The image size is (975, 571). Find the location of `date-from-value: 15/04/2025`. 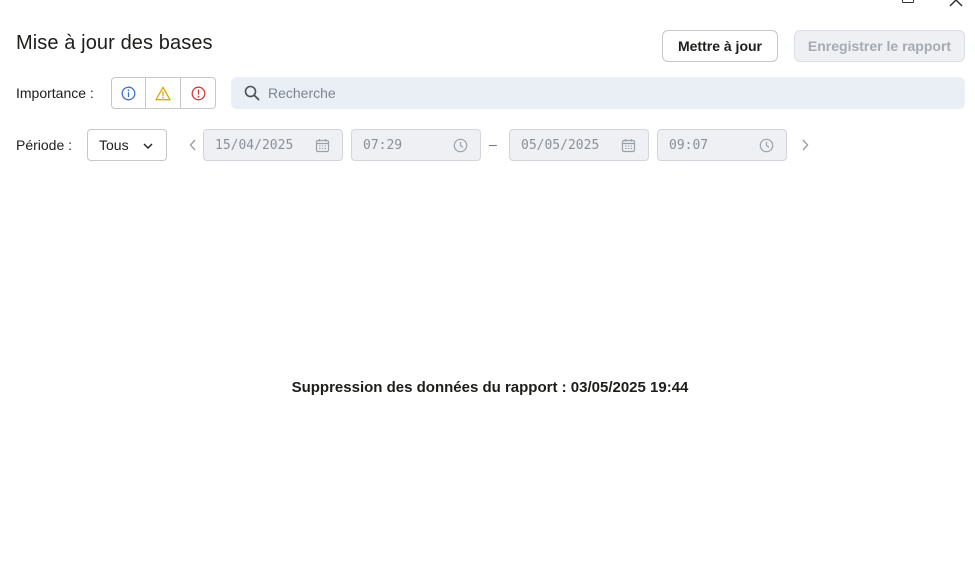

date-from-value: 15/04/2025 is located at coordinates (254, 145).